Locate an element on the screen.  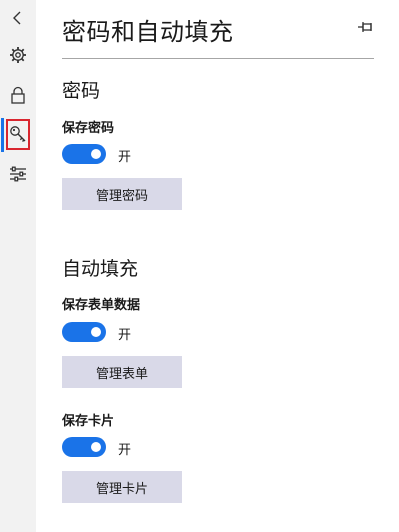
manage-cards-button: 管理卡片 is located at coordinates (122, 487).